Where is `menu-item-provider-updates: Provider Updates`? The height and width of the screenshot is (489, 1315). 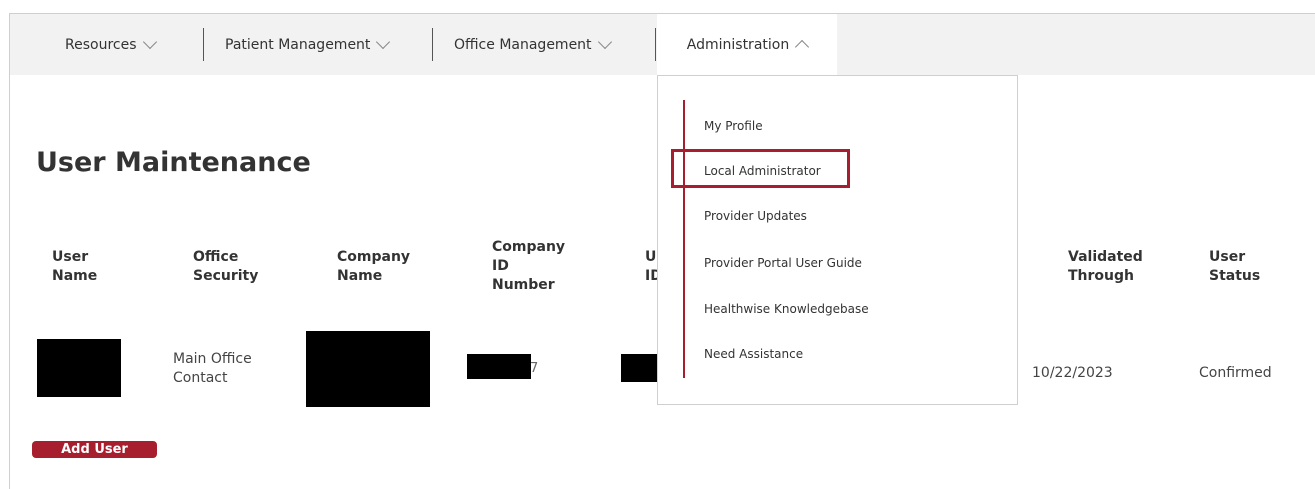 menu-item-provider-updates: Provider Updates is located at coordinates (755, 216).